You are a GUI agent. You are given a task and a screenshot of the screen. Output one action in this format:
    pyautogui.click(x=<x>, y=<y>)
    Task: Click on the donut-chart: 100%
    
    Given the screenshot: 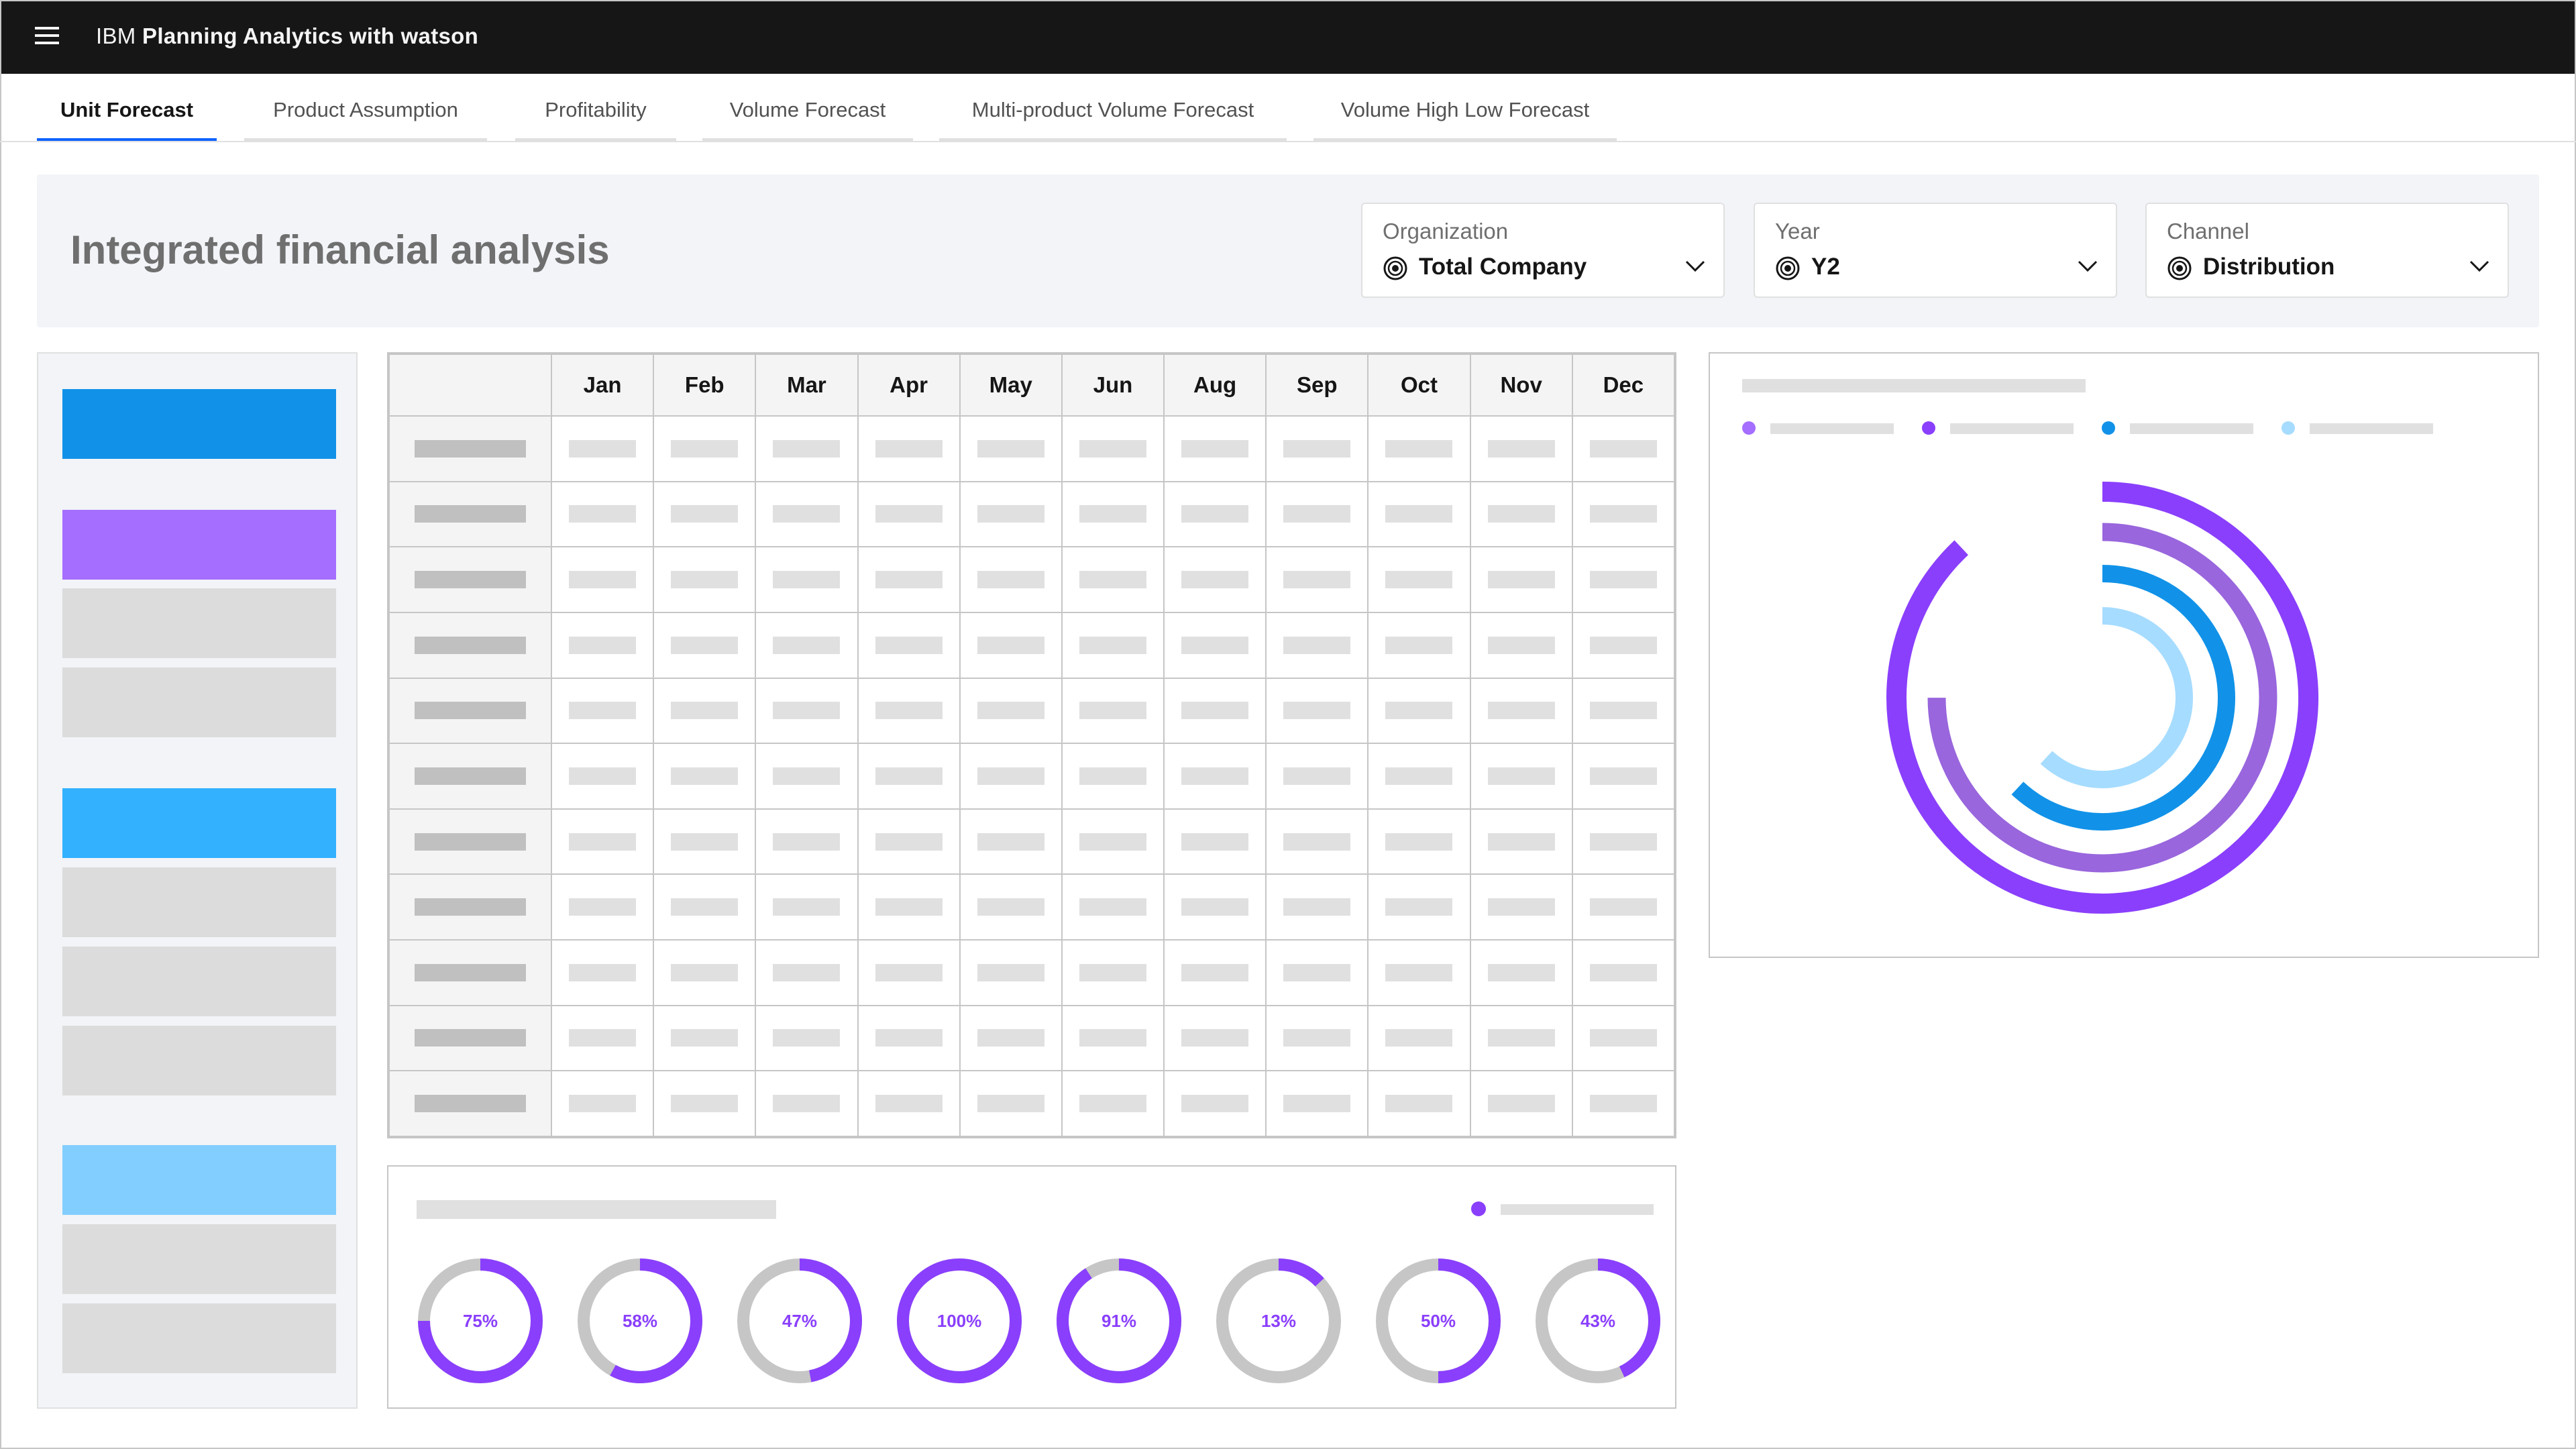 What is the action you would take?
    pyautogui.click(x=959, y=1321)
    